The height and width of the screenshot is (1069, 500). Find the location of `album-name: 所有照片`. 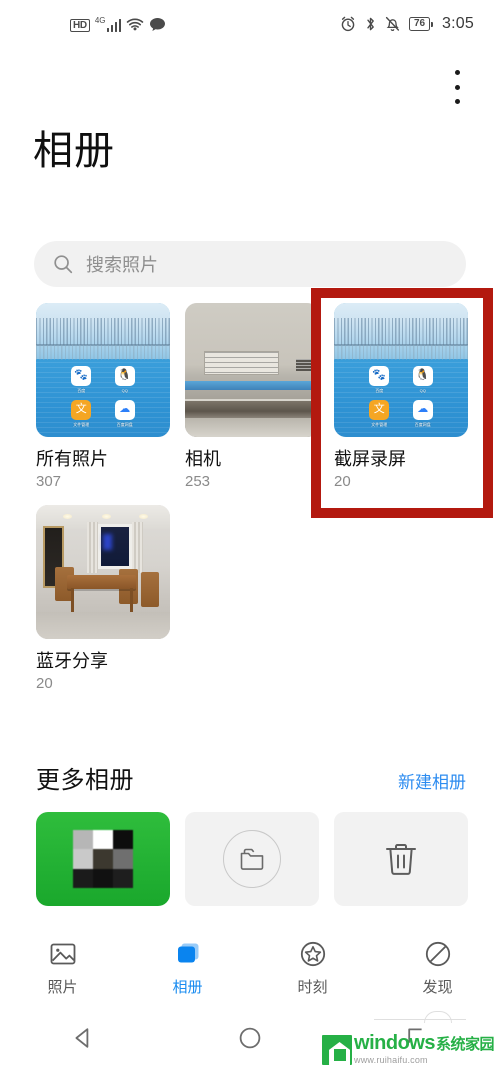

album-name: 所有照片 is located at coordinates (72, 459).